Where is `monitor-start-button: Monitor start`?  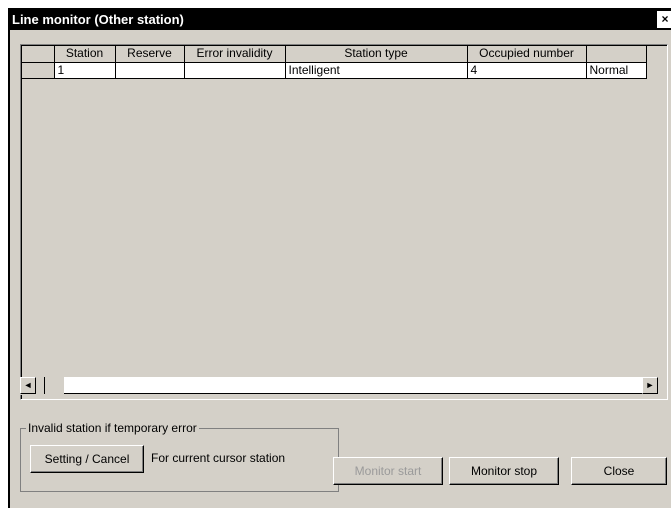
monitor-start-button: Monitor start is located at coordinates (388, 471).